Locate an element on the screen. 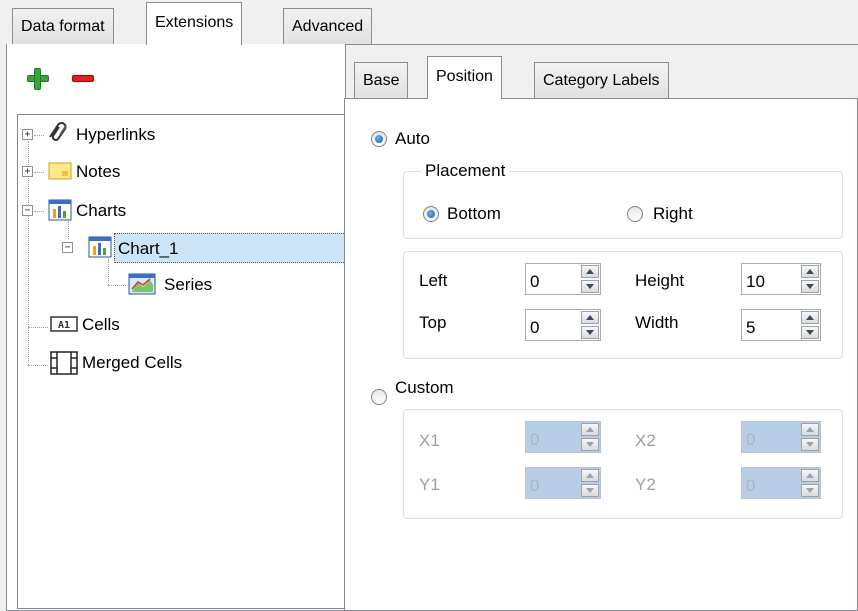  left-spin-input: 0 is located at coordinates (563, 279).